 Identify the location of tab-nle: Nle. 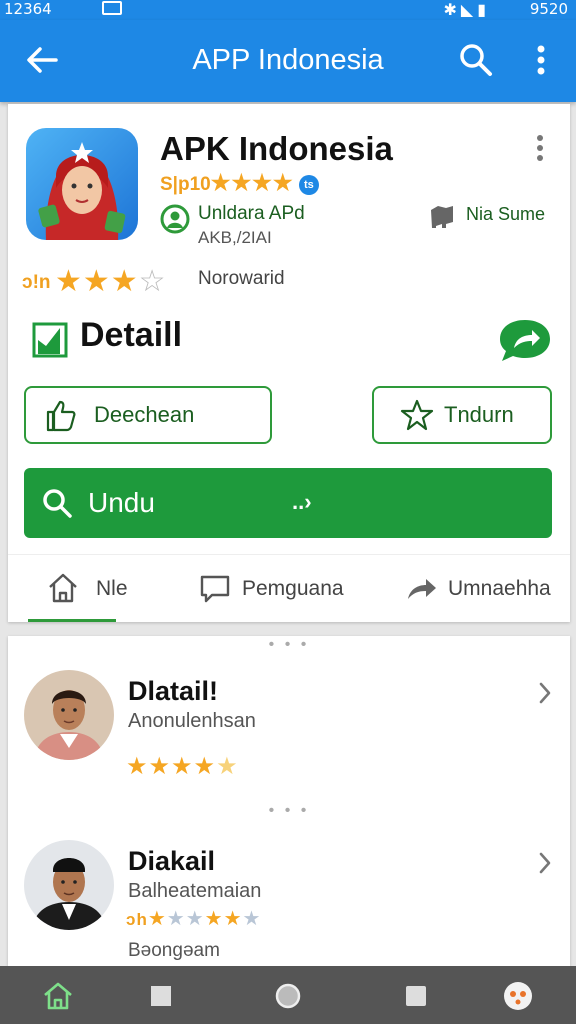
(103, 589).